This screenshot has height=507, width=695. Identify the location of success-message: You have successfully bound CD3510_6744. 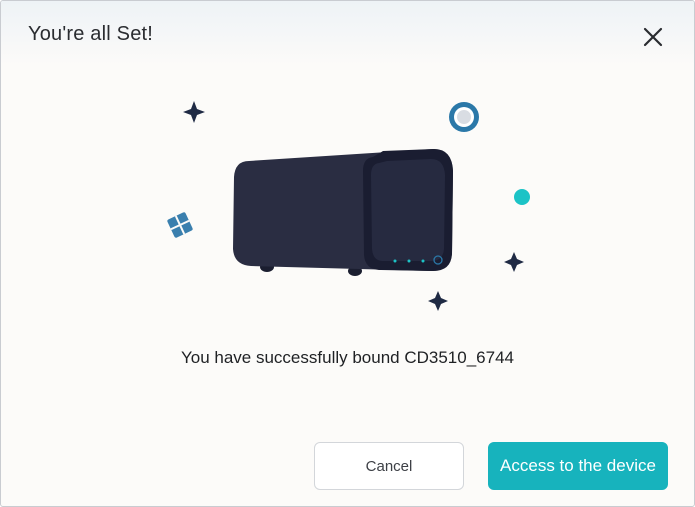
(347, 357).